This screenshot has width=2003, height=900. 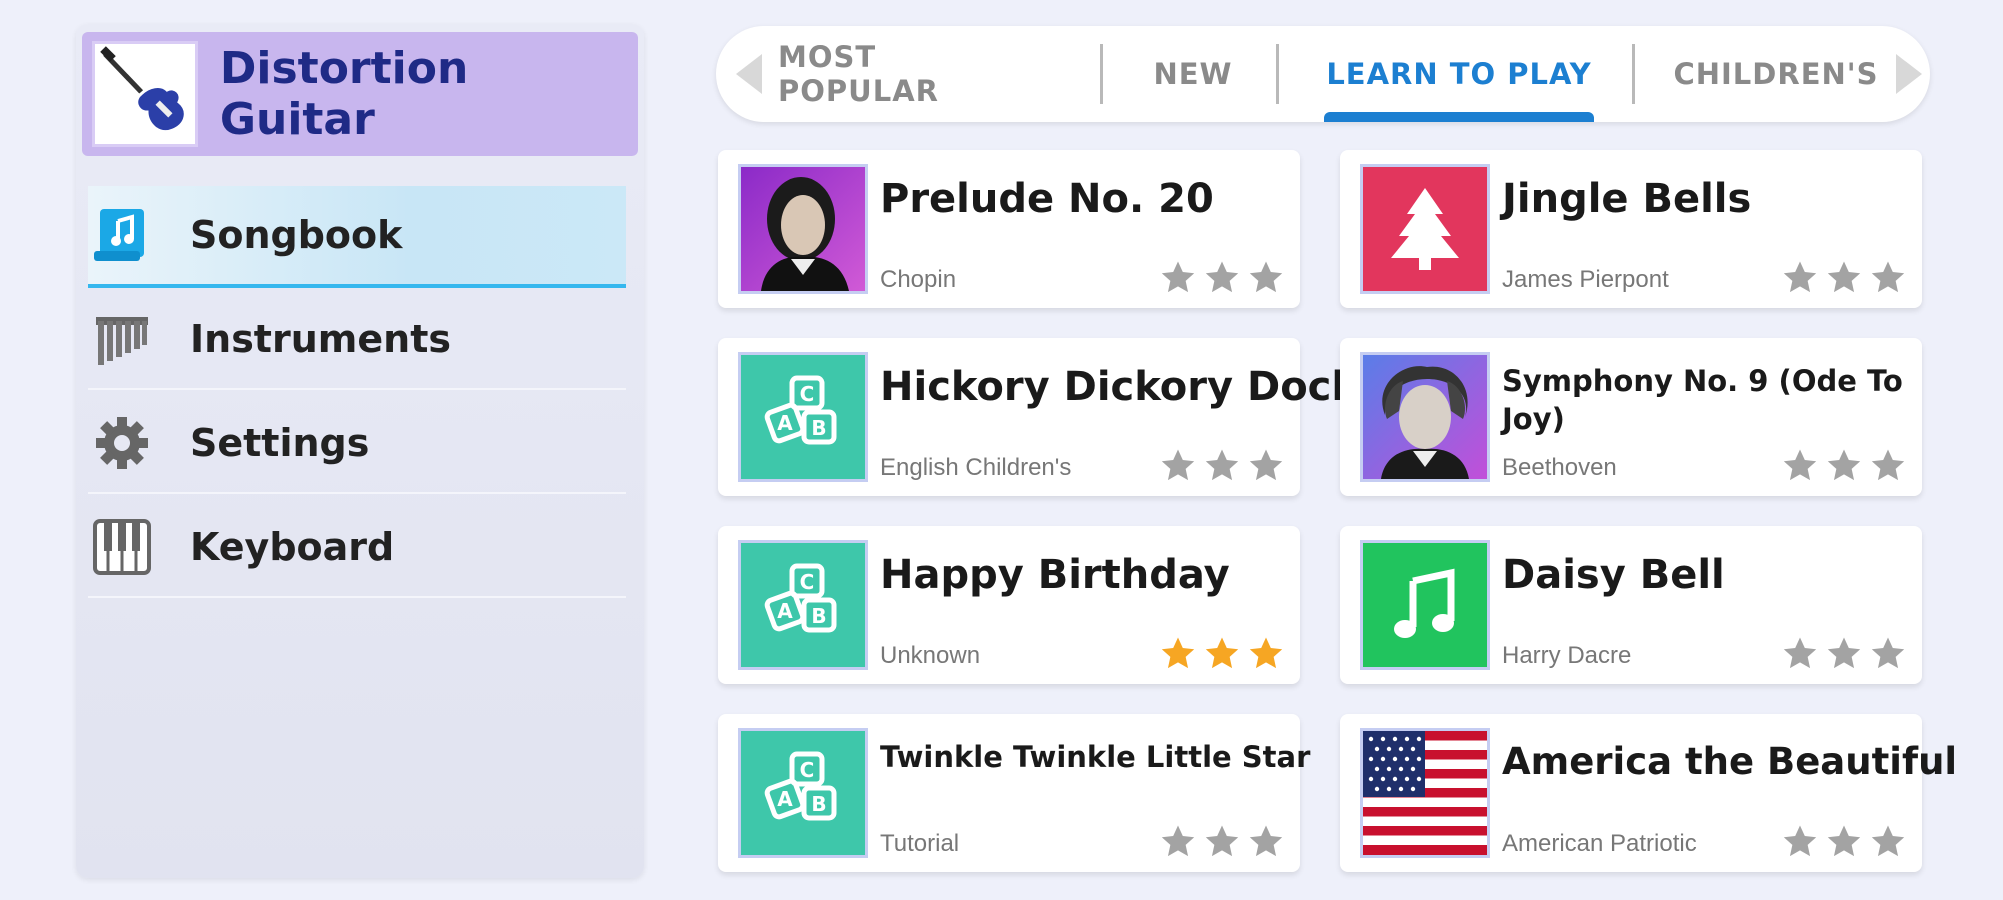 I want to click on sidebar-item-label: Songbook, so click(x=296, y=235).